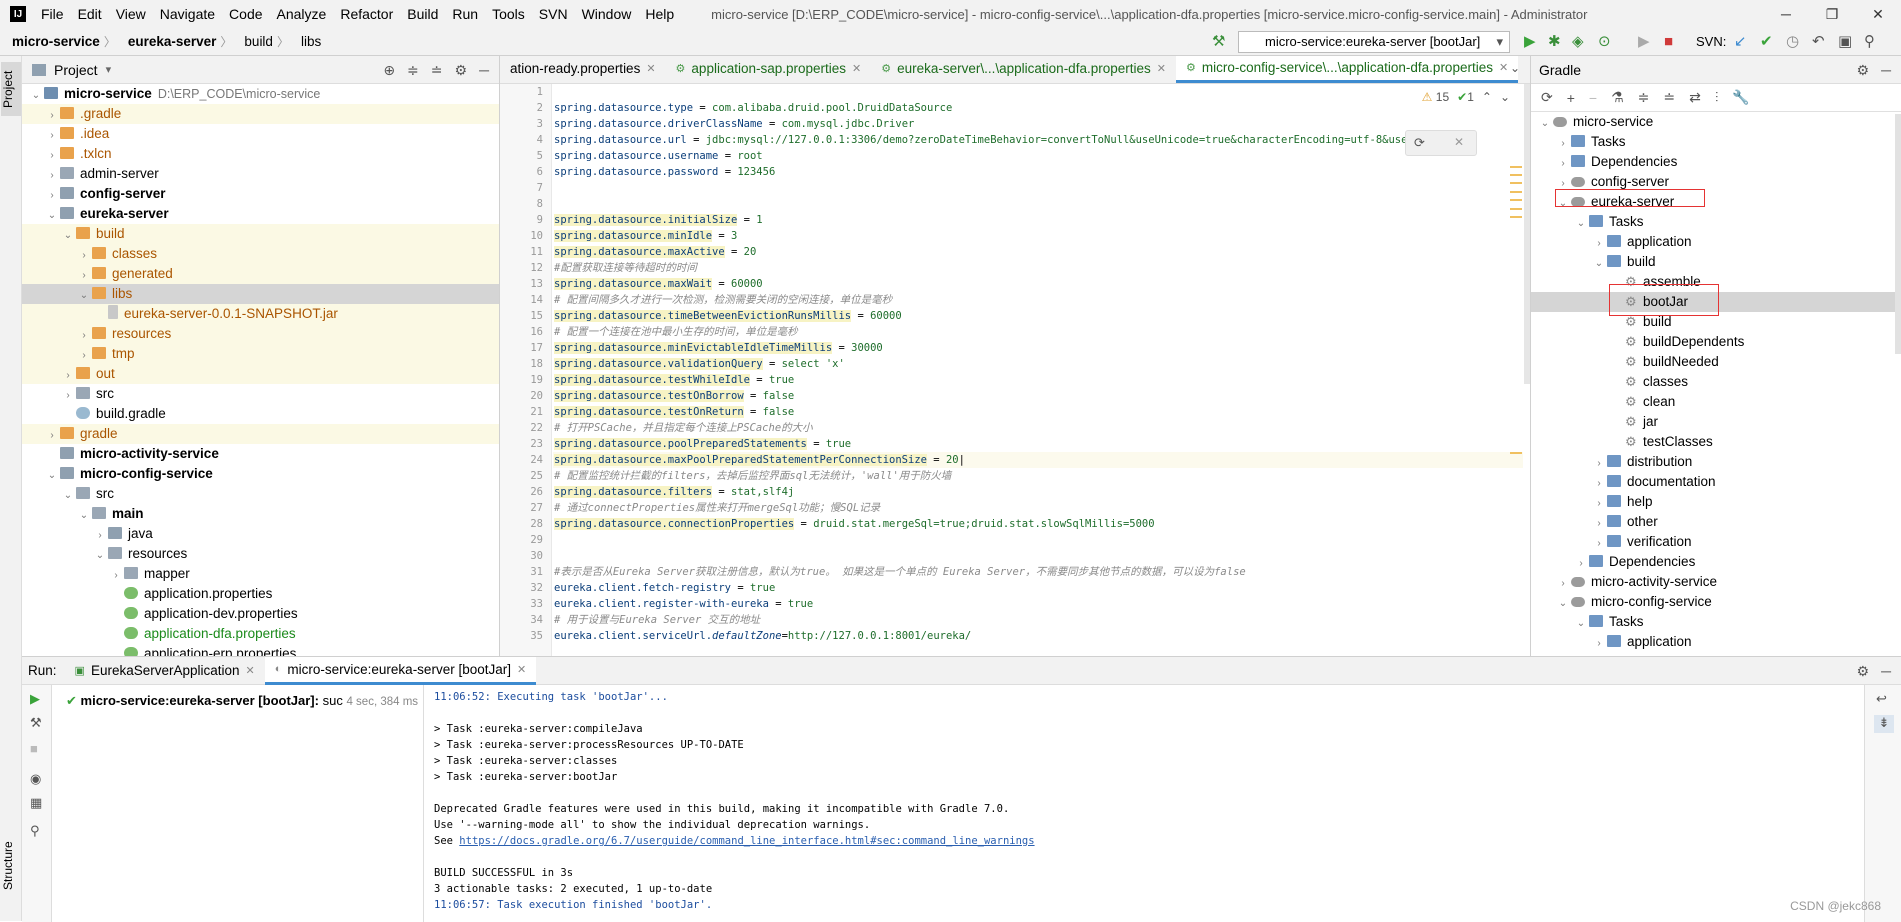  Describe the element at coordinates (34, 748) in the screenshot. I see `stop-icon: ■` at that location.